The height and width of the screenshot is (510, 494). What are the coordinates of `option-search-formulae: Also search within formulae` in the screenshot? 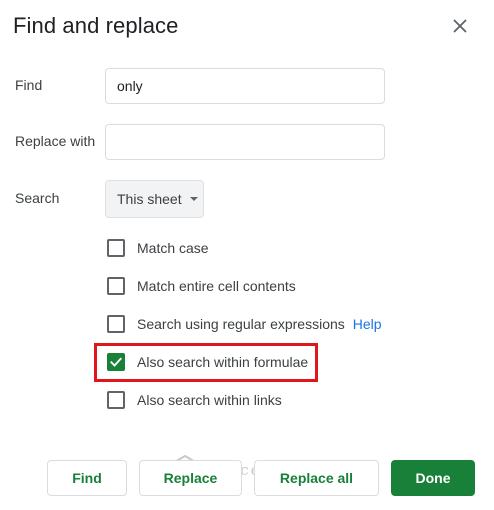 It's located at (207, 362).